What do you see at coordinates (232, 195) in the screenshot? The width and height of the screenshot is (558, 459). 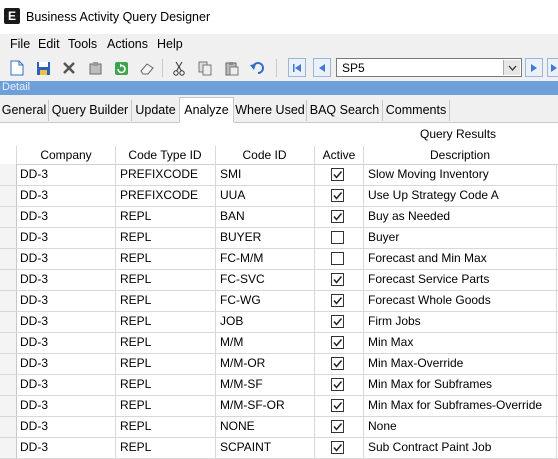 I see `cell-code-id: UUA` at bounding box center [232, 195].